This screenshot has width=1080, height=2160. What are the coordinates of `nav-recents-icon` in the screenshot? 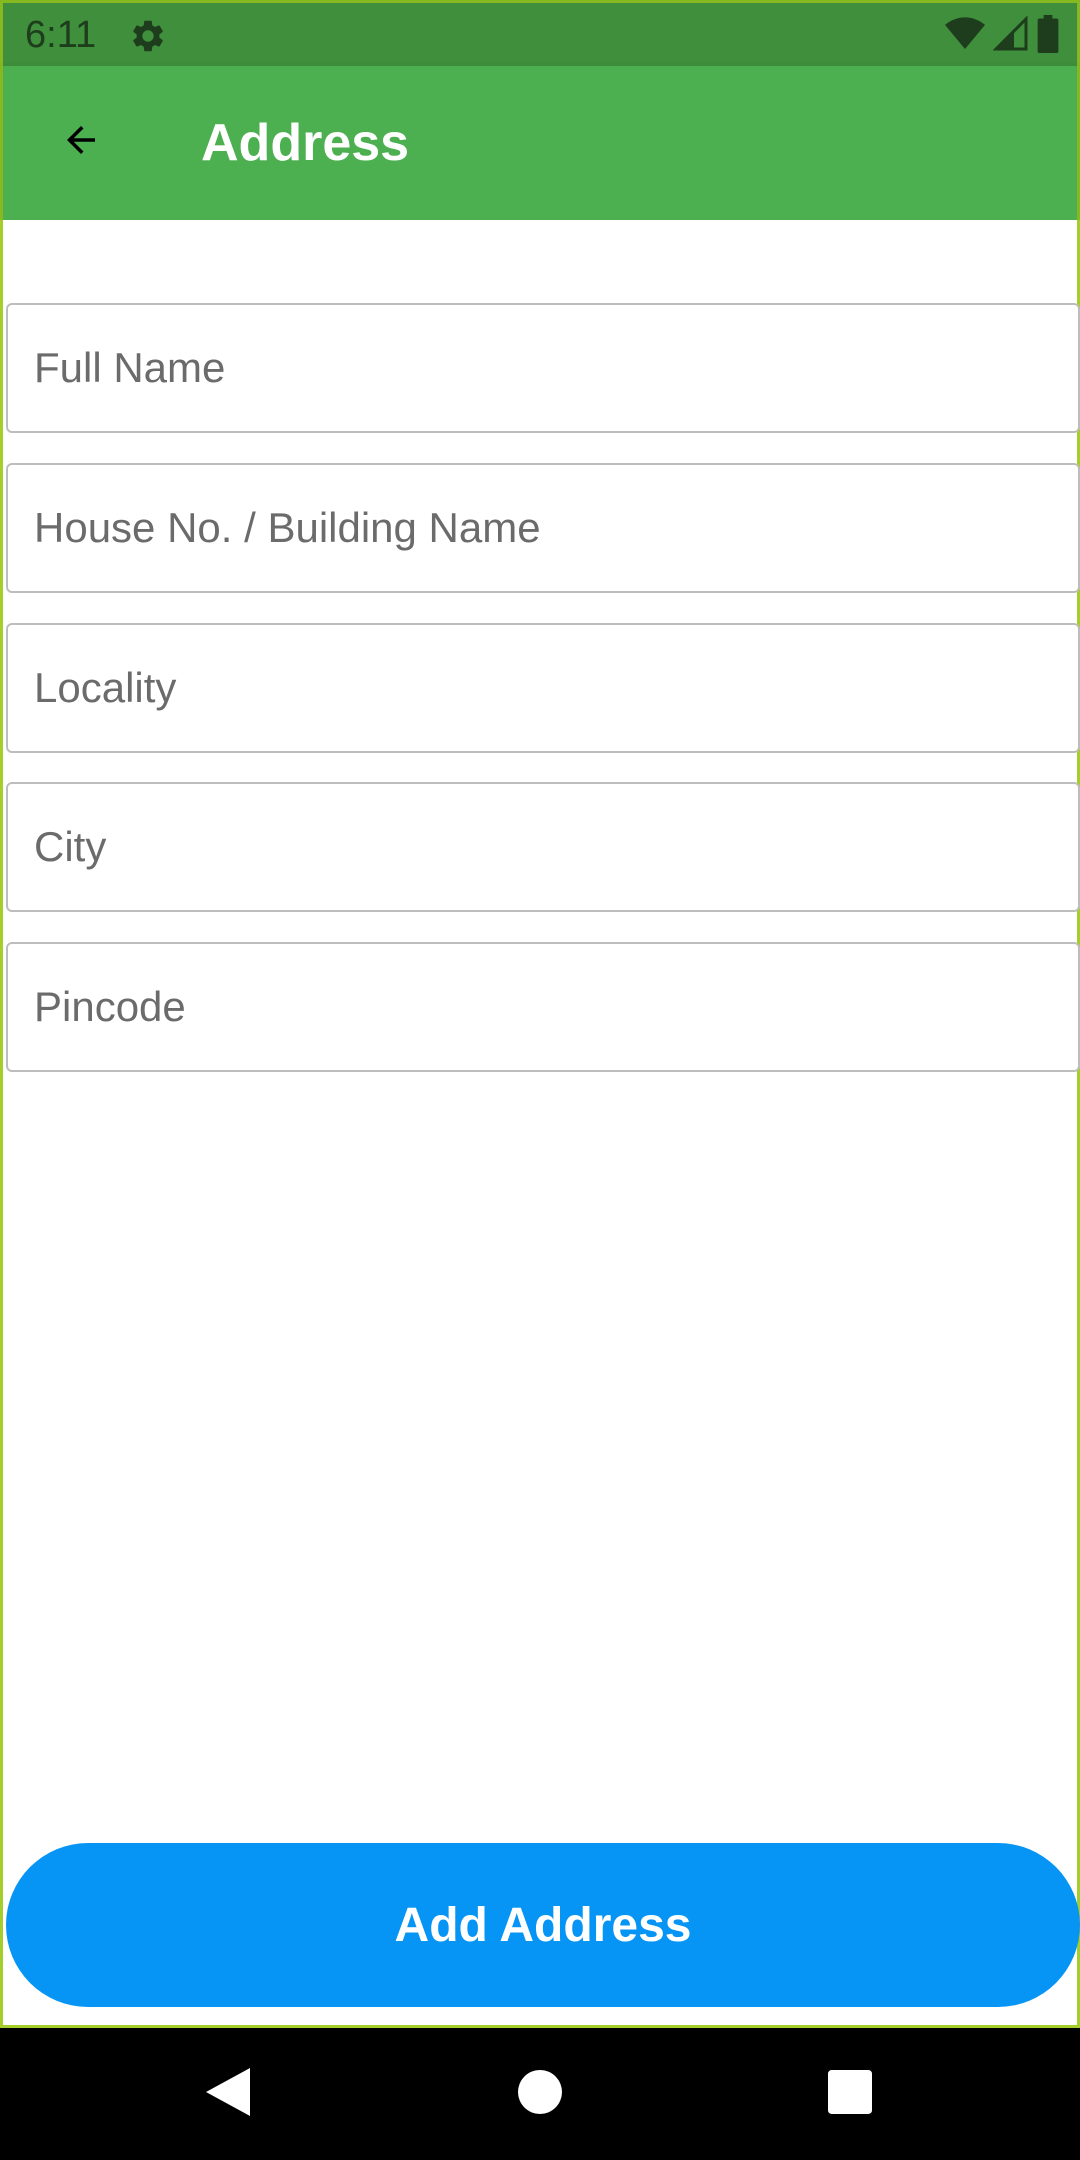 It's located at (850, 2094).